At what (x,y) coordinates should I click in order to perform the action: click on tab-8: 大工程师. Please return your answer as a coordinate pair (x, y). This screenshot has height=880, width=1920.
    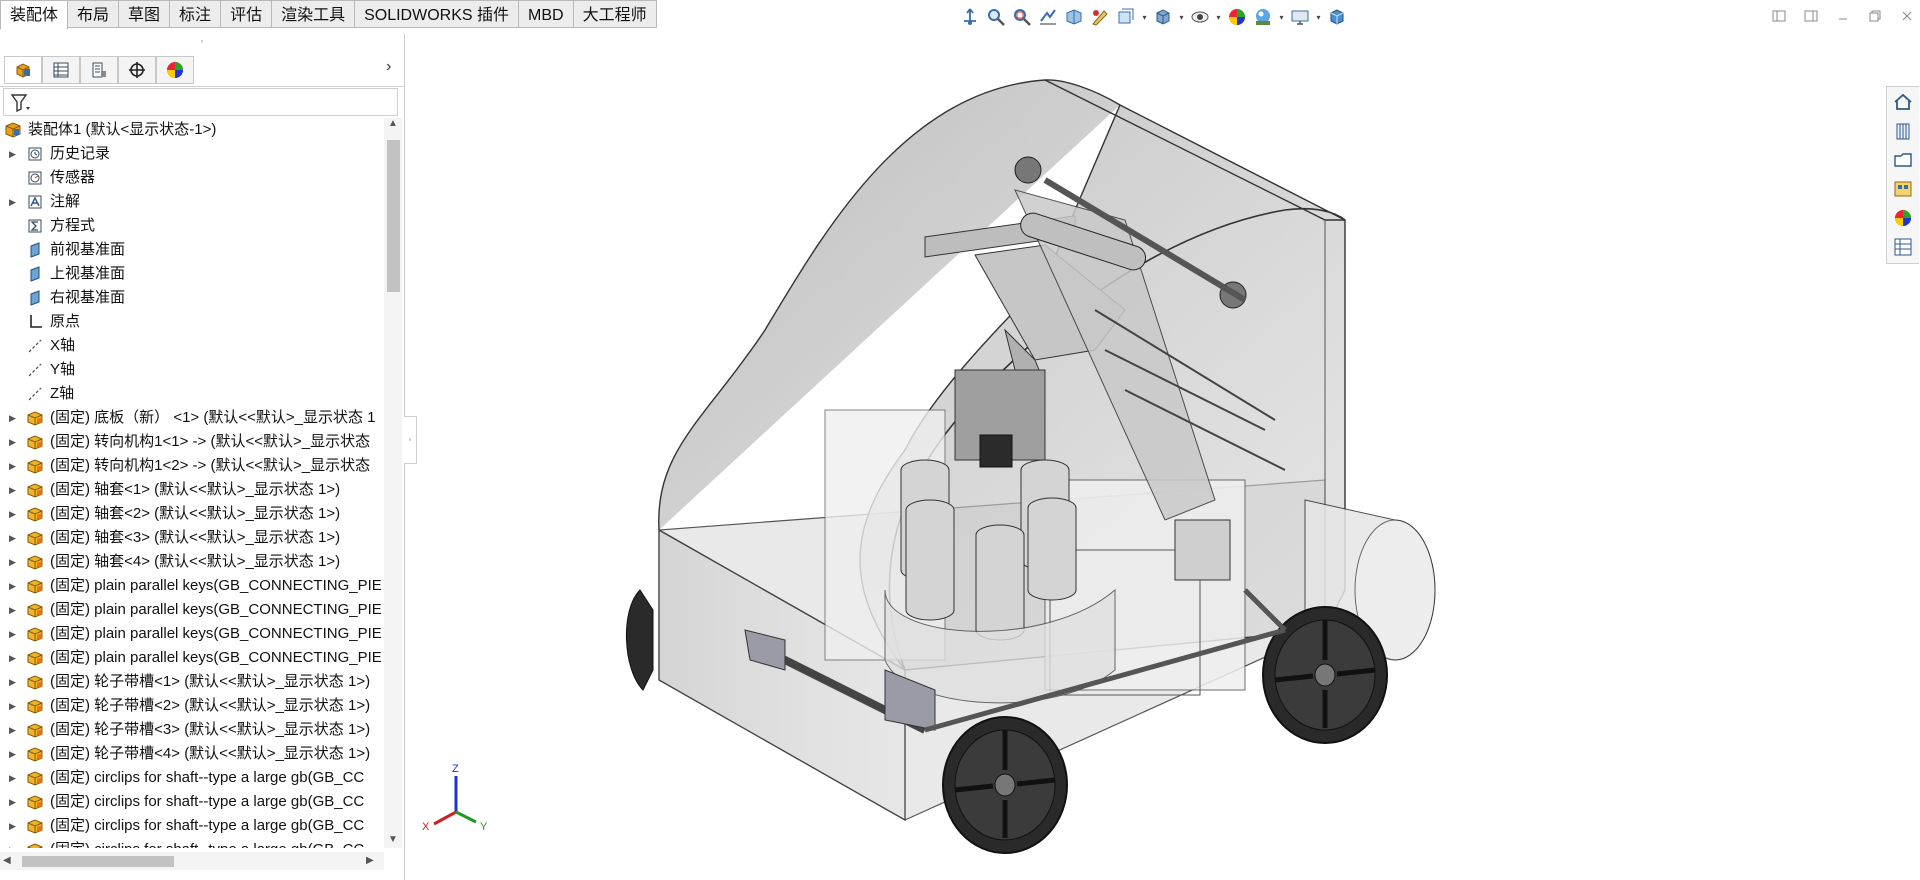
    Looking at the image, I should click on (615, 14).